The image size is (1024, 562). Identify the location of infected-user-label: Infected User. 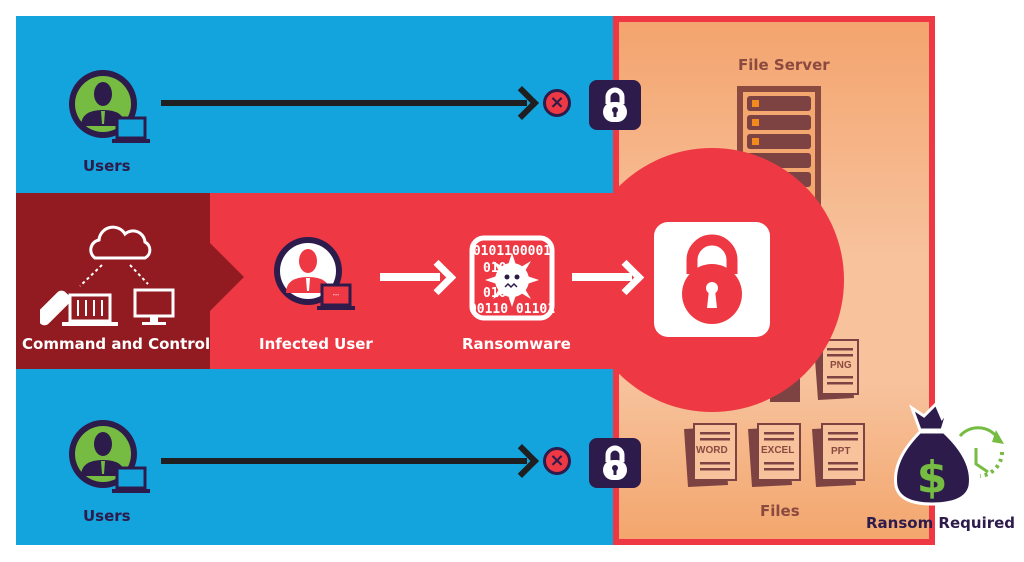
(316, 344).